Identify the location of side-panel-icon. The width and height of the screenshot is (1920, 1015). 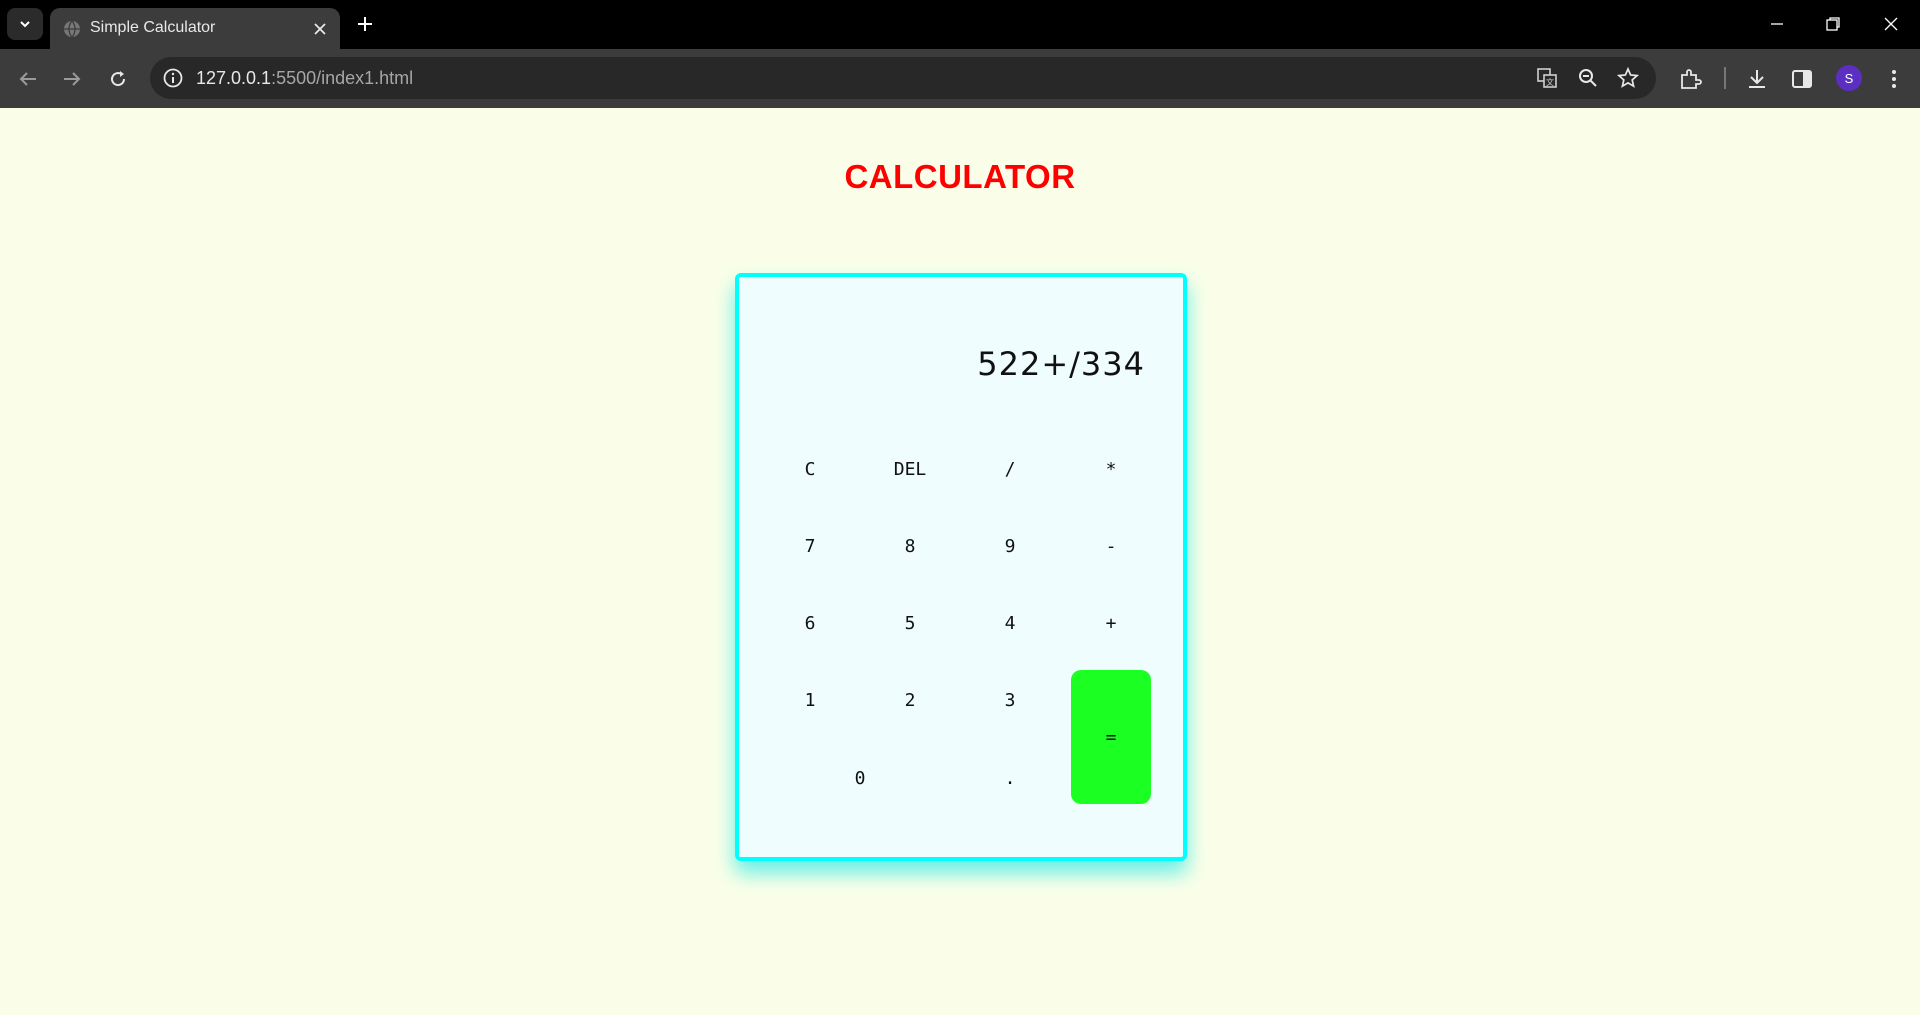
(1802, 79).